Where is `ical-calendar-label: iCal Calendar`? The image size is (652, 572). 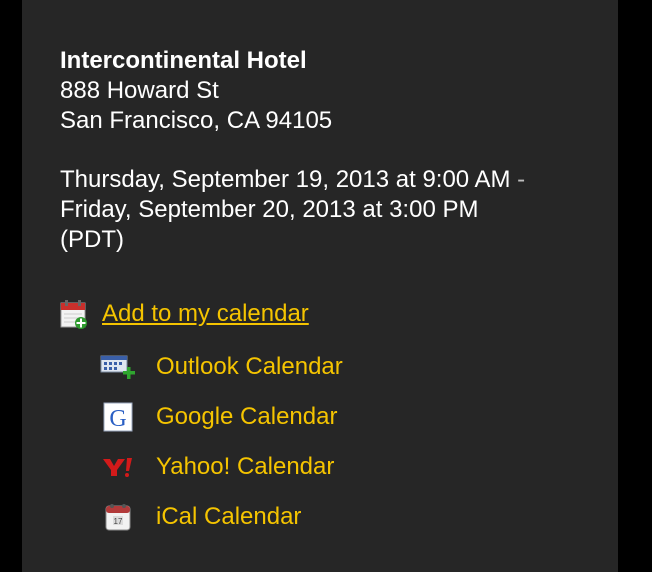
ical-calendar-label: iCal Calendar is located at coordinates (229, 516).